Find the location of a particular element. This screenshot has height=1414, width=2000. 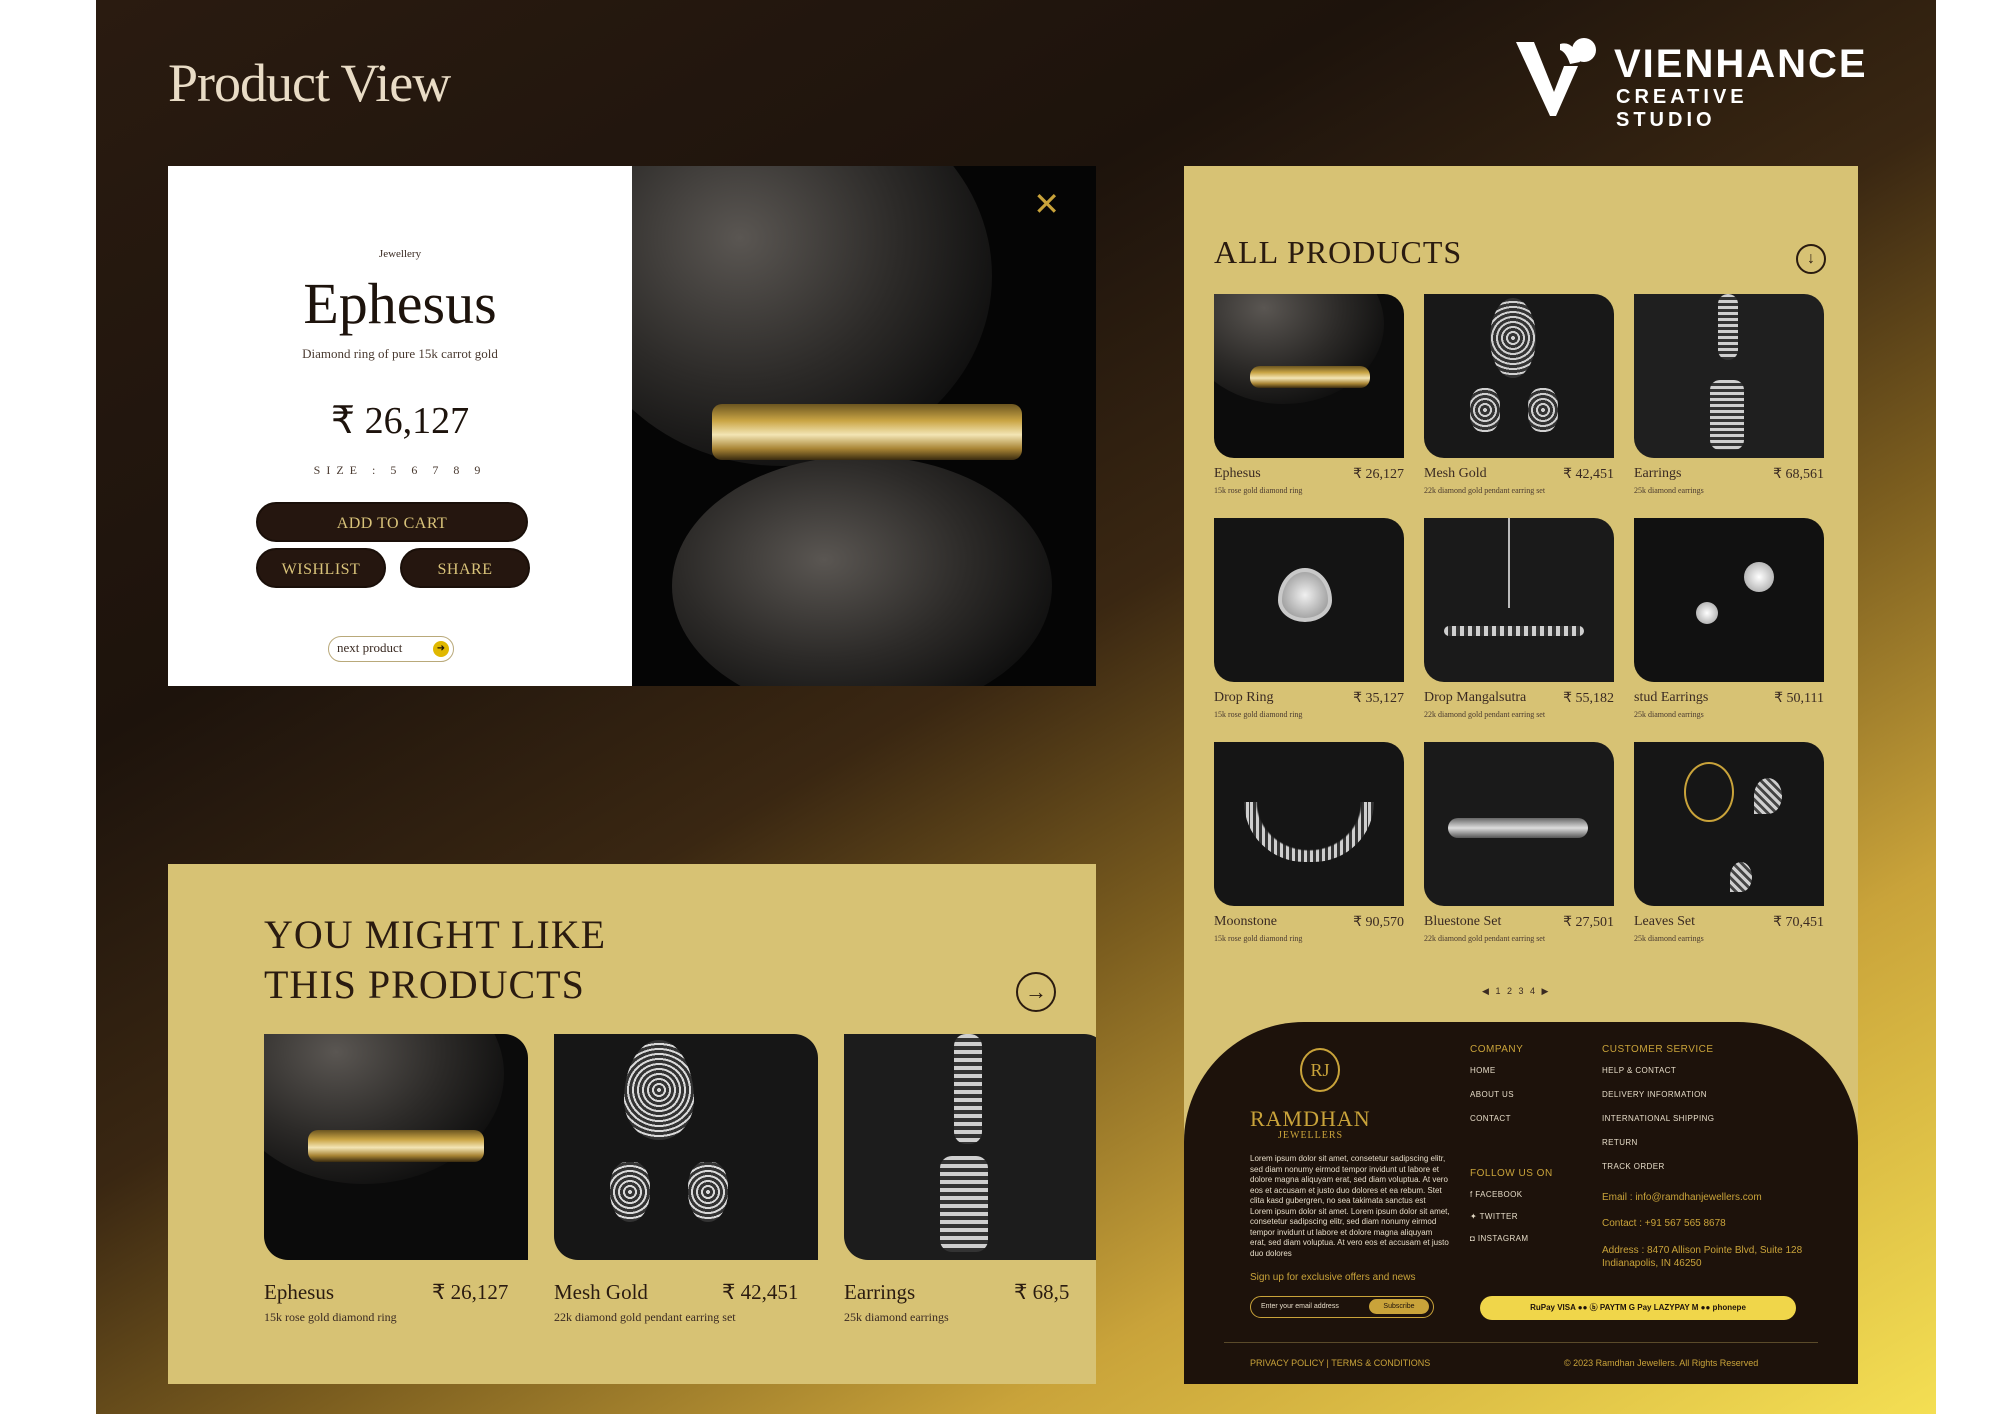

size-label: SIZE : is located at coordinates (347, 470).